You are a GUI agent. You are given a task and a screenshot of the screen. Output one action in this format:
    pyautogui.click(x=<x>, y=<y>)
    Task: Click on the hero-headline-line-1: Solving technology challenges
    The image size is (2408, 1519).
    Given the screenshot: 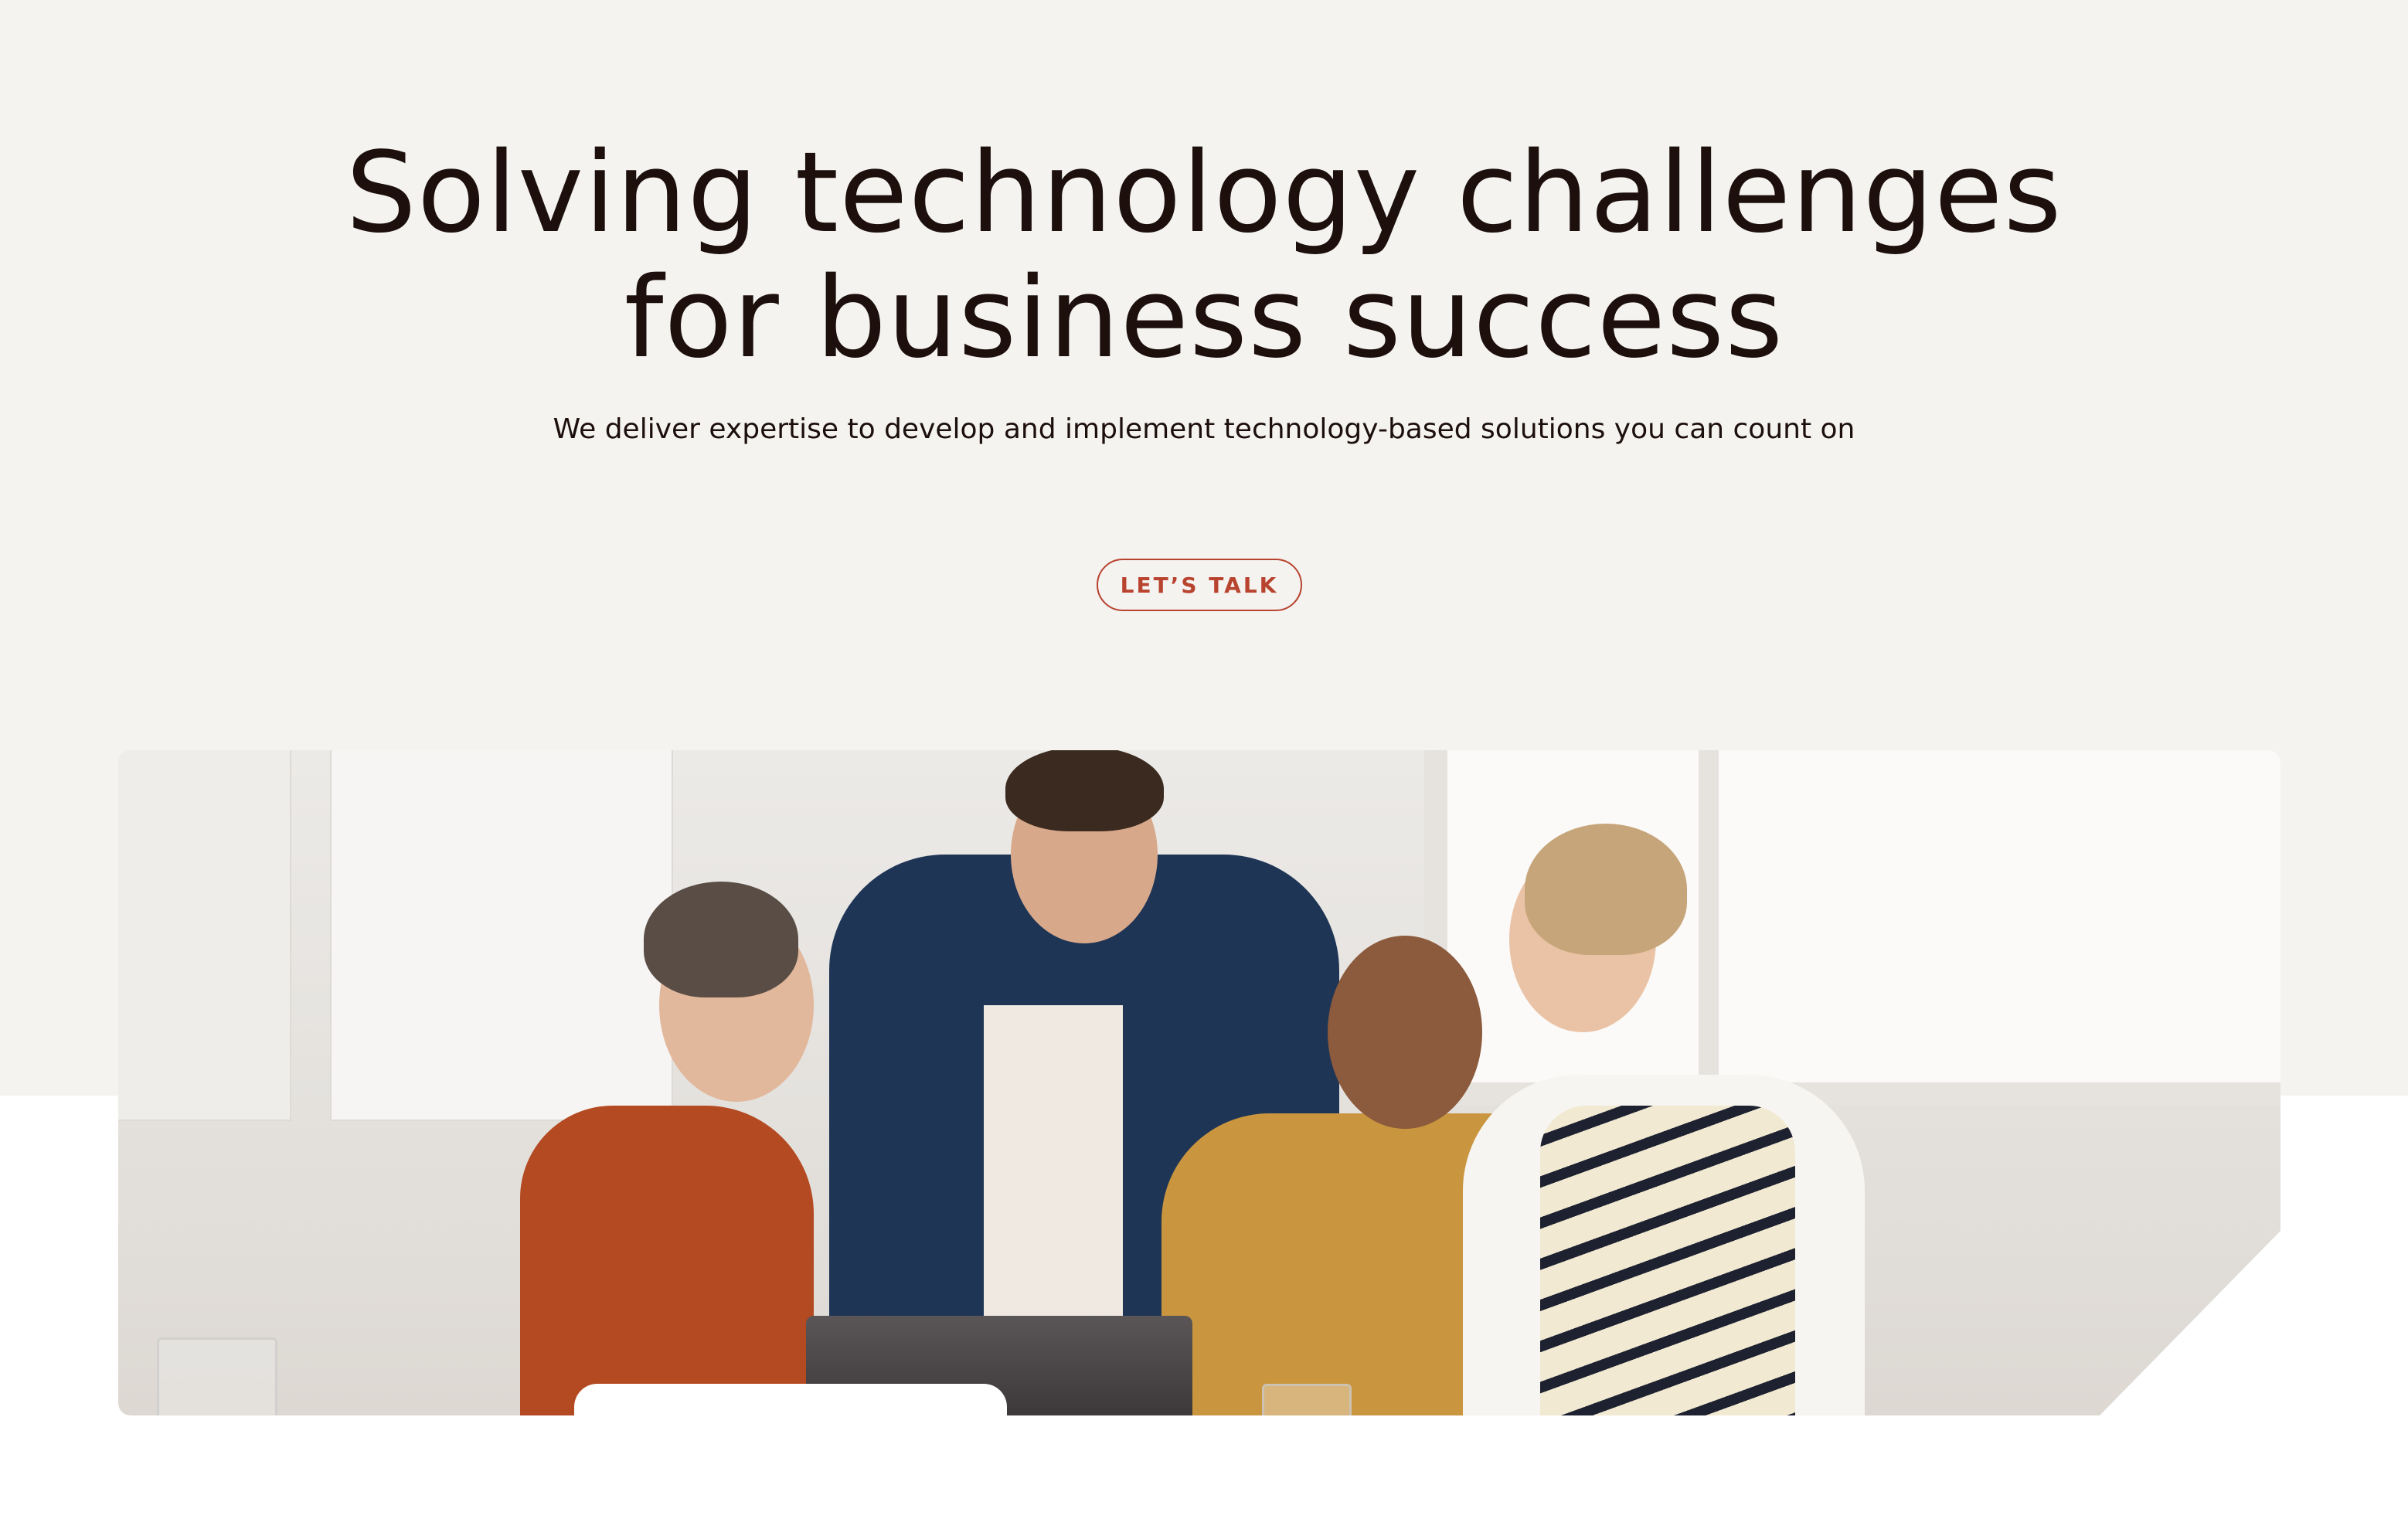 What is the action you would take?
    pyautogui.click(x=1204, y=192)
    